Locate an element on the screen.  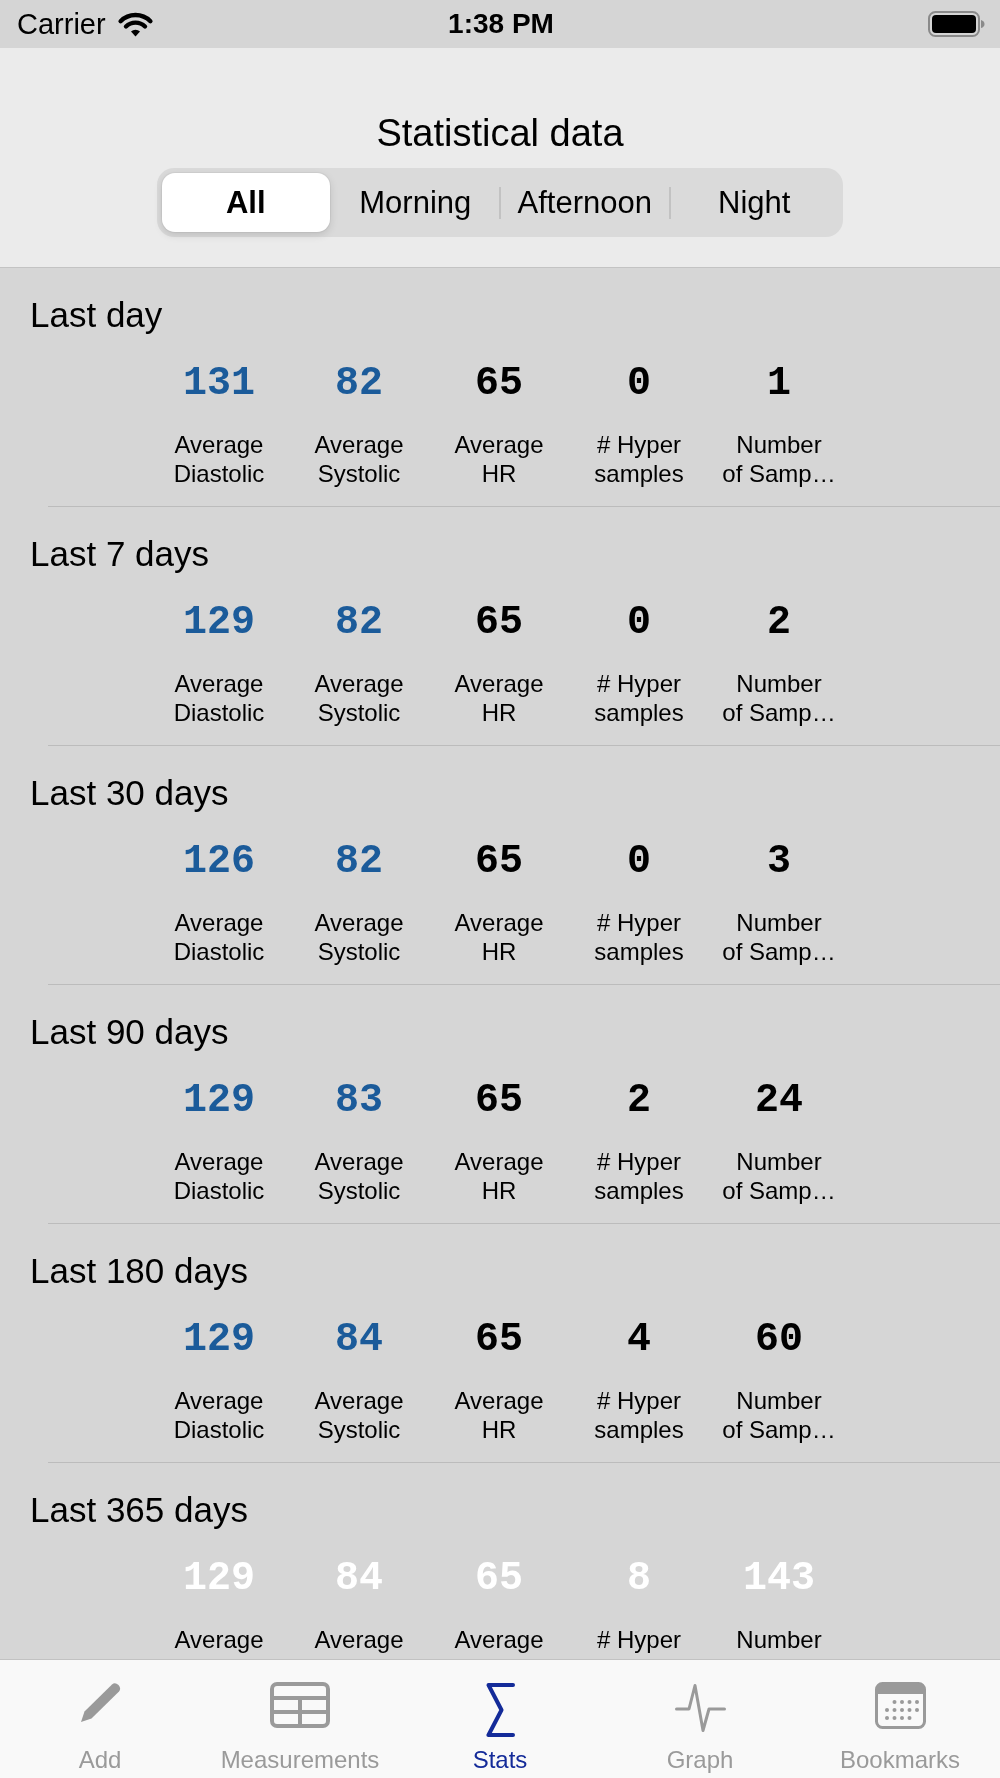
stat-label: # Hyper is located at coordinates (638, 1640).